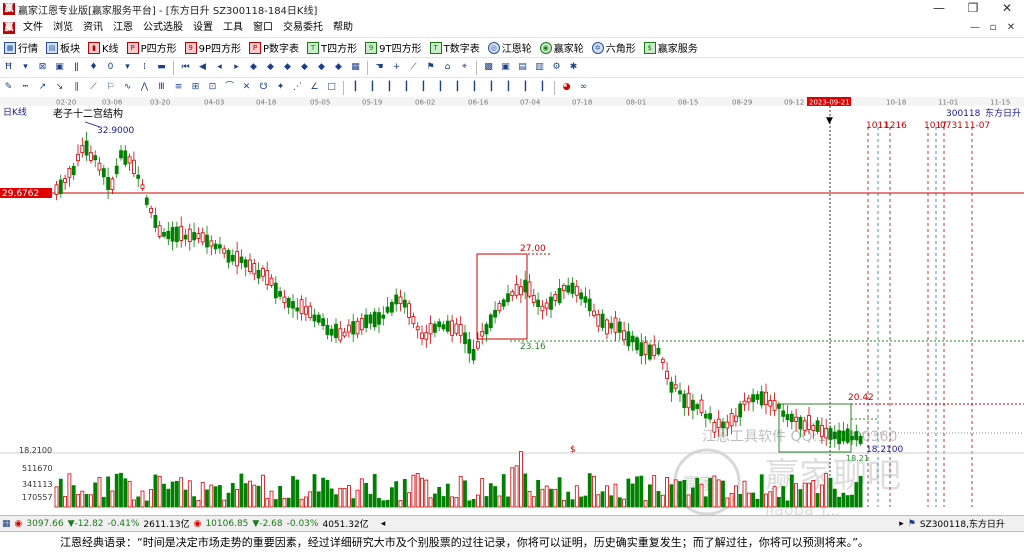 The height and width of the screenshot is (554, 1024). I want to click on bar-tool-3-icon: ┃, so click(389, 87).